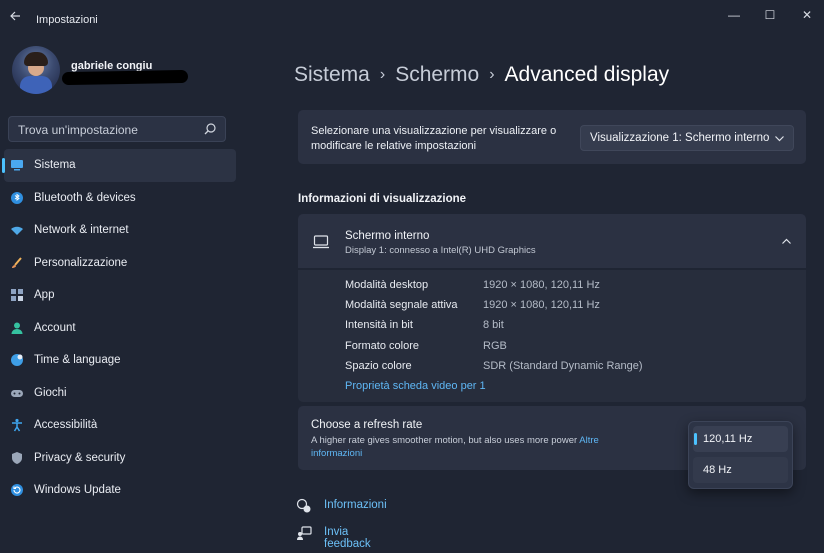 Image resolution: width=824 pixels, height=553 pixels. I want to click on refresh-option-label: 120,11 Hz, so click(728, 439).